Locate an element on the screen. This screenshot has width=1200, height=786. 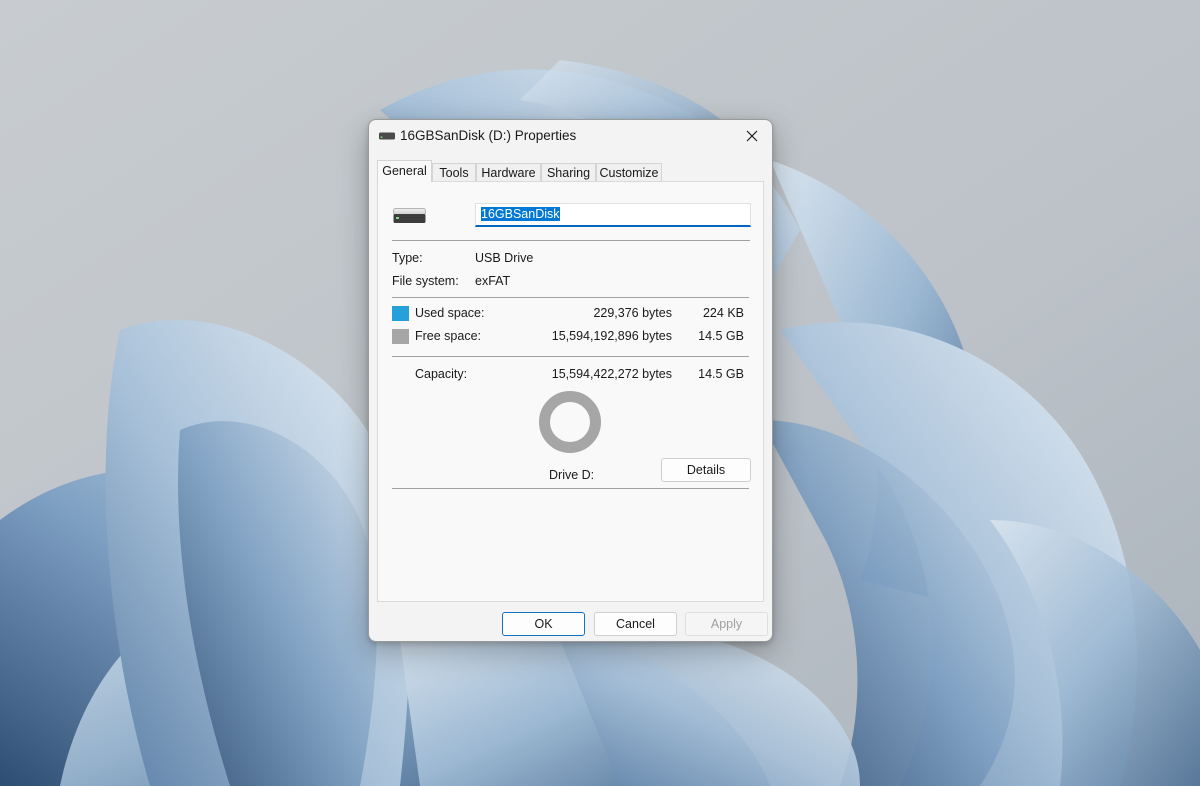
close-icon is located at coordinates (752, 136).